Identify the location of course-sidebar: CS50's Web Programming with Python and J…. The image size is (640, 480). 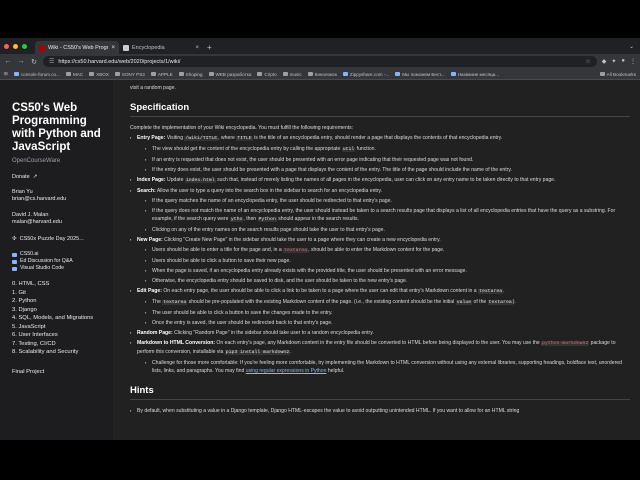
(56, 260).